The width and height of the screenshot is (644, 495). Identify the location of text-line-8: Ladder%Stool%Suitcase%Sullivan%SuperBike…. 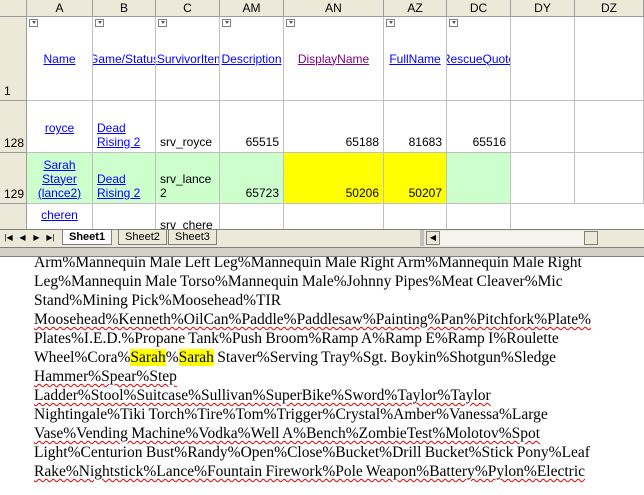
(262, 395).